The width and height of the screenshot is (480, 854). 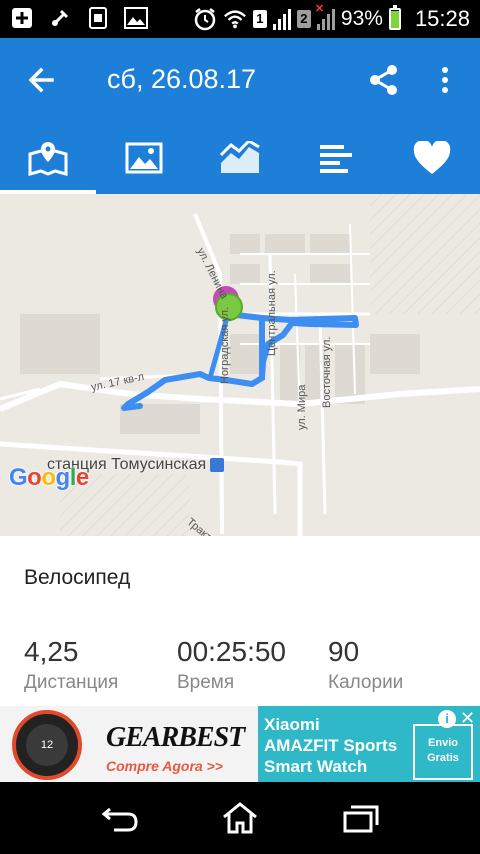 I want to click on heart-icon, so click(x=432, y=157).